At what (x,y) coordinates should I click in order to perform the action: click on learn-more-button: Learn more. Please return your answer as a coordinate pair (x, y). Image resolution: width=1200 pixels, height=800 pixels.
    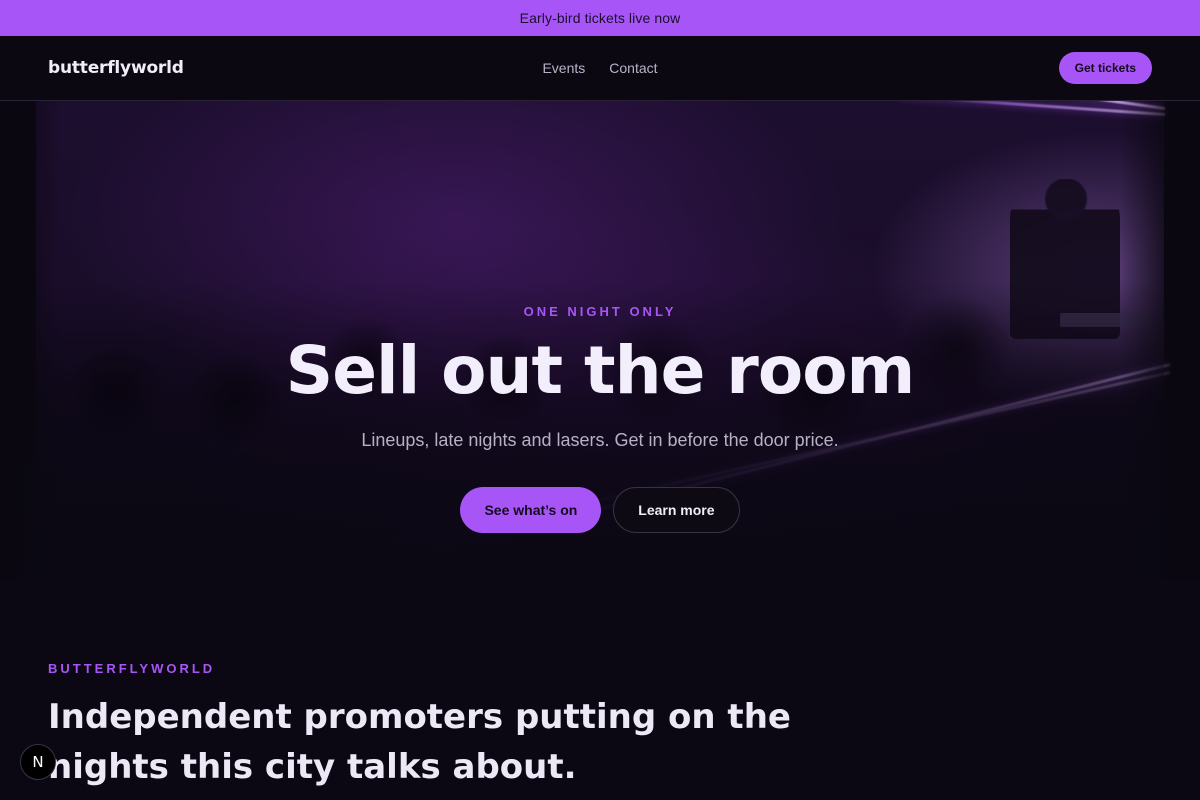
    Looking at the image, I should click on (676, 510).